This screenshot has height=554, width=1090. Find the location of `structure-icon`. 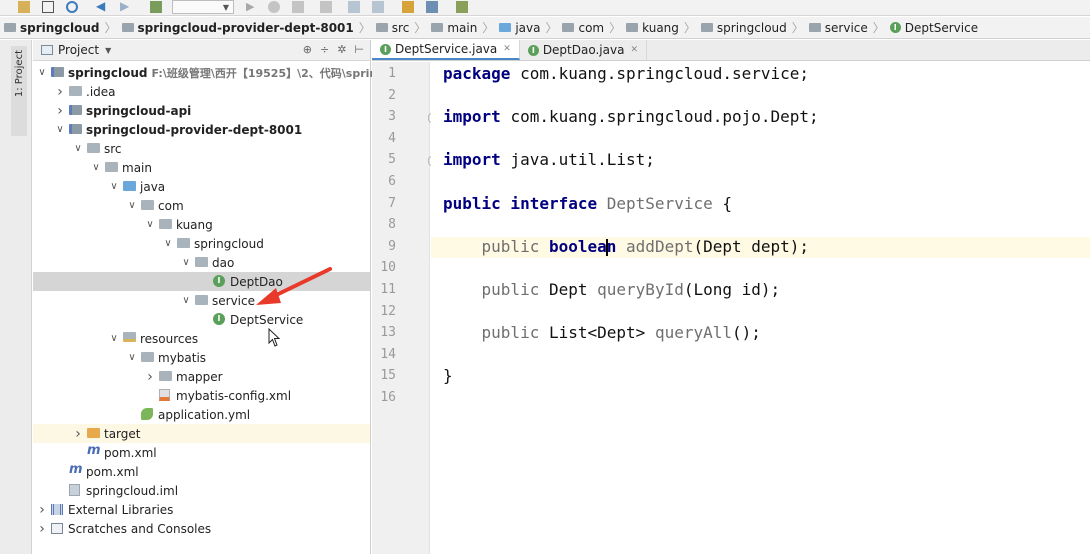

structure-icon is located at coordinates (432, 7).